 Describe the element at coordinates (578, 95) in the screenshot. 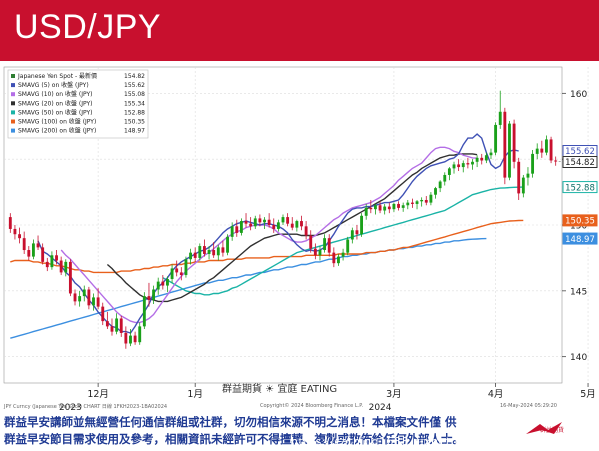

I see `y-tick-label: 160` at that location.